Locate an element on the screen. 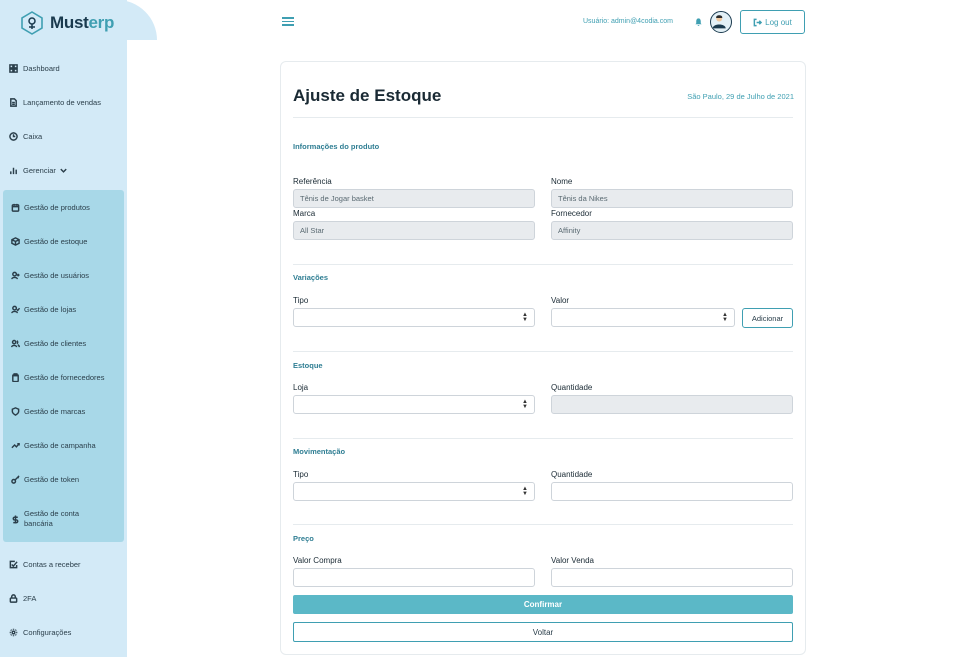 Image resolution: width=958 pixels, height=657 pixels. valor-venda-label: Valor Venda is located at coordinates (572, 560).